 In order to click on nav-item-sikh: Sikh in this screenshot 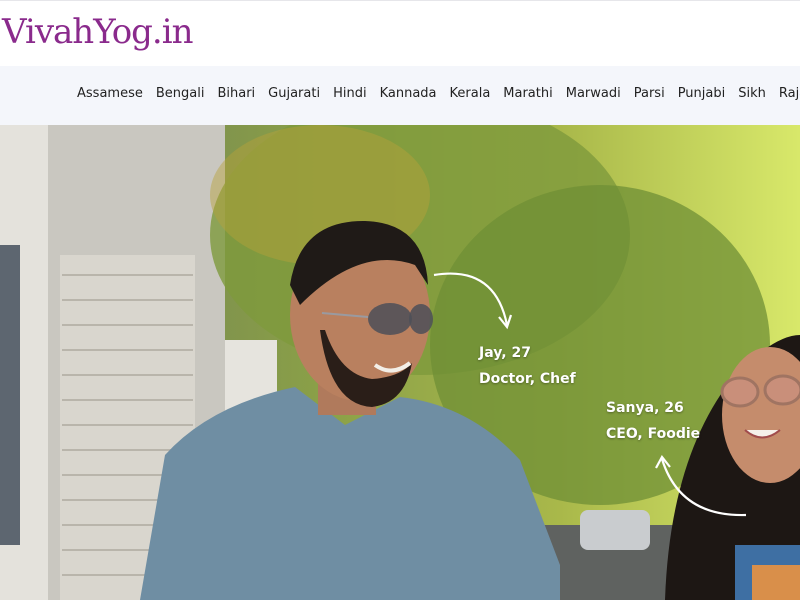, I will do `click(752, 93)`.